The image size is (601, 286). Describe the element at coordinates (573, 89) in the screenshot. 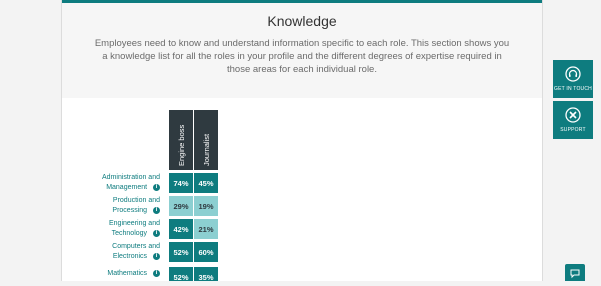

I see `get-in-touch-label: GET IN TOUCH` at that location.